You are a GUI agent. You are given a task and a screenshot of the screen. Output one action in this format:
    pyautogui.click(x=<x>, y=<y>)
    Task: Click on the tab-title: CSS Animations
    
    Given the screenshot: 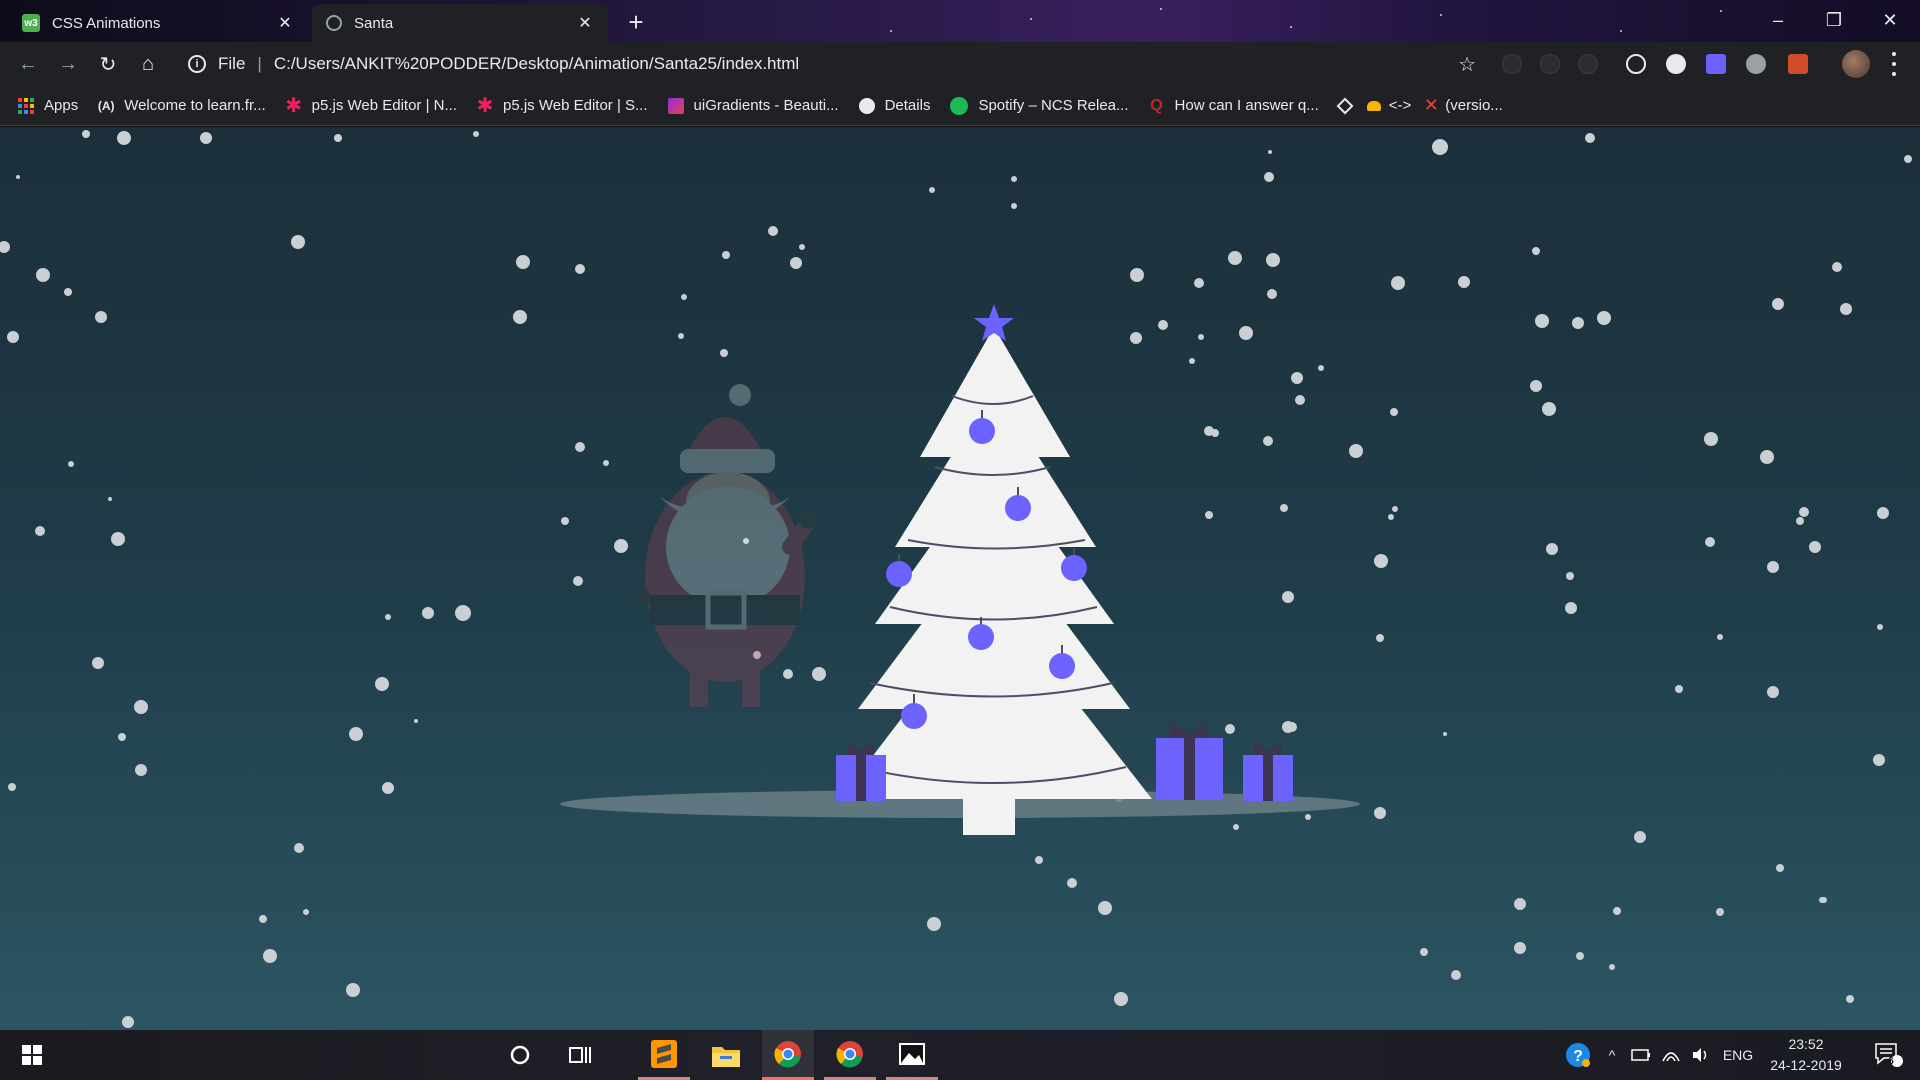 What is the action you would take?
    pyautogui.click(x=106, y=23)
    